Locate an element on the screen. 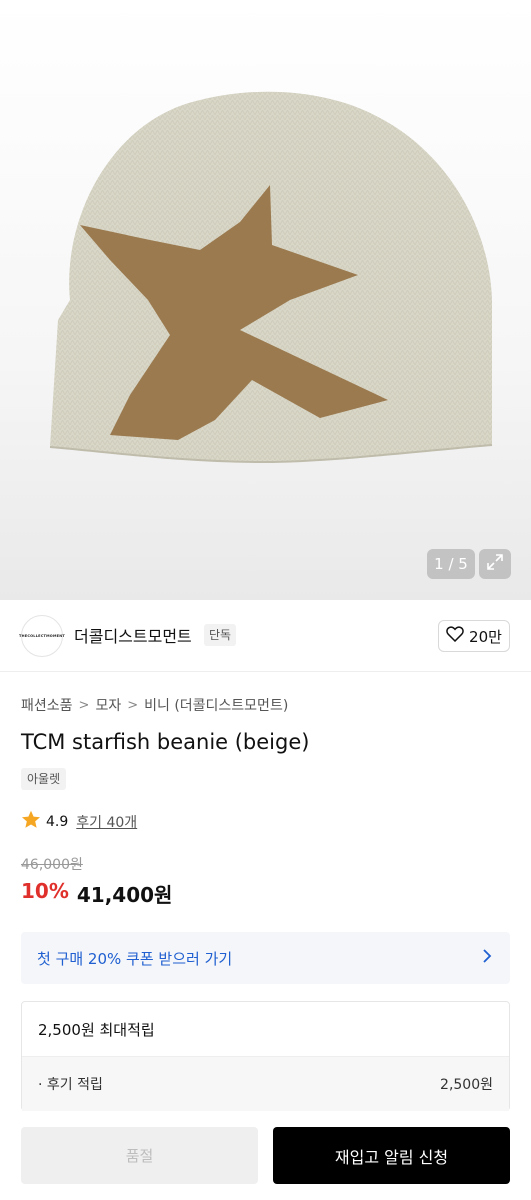 The width and height of the screenshot is (531, 1200). image-counter: 1 / 5 is located at coordinates (451, 564).